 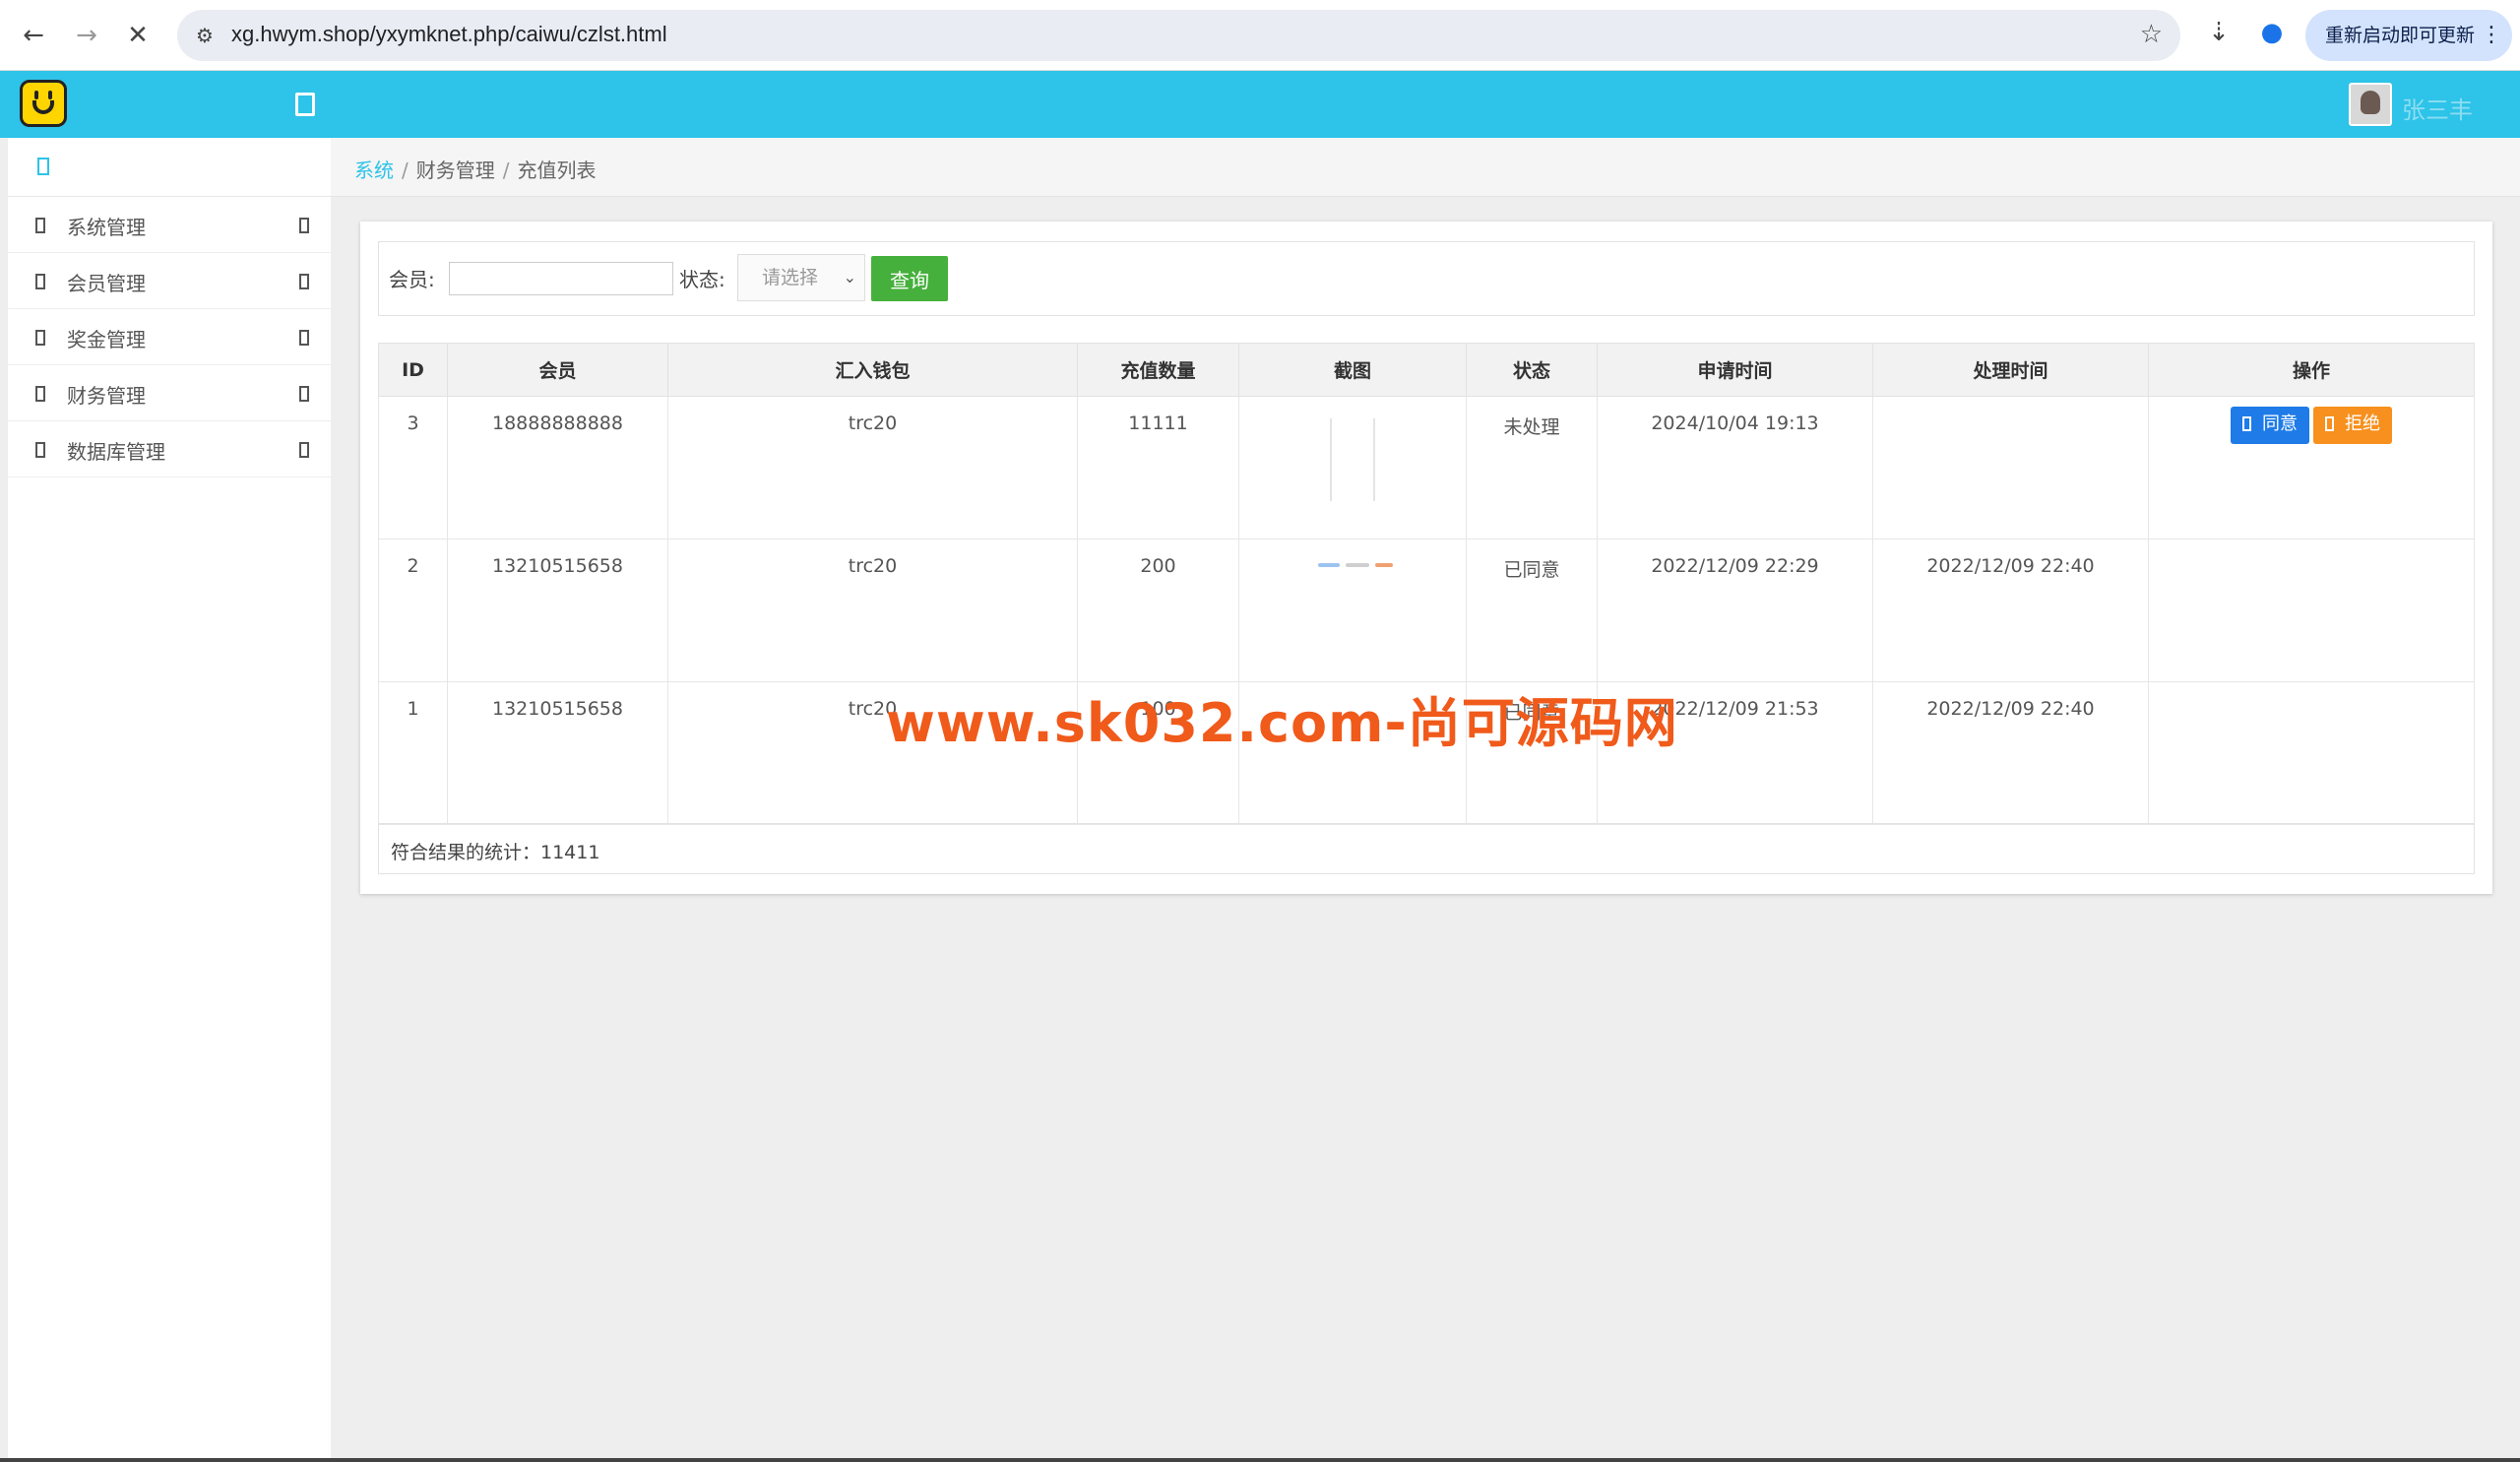 I want to click on column-header: 操作, so click(x=2311, y=370).